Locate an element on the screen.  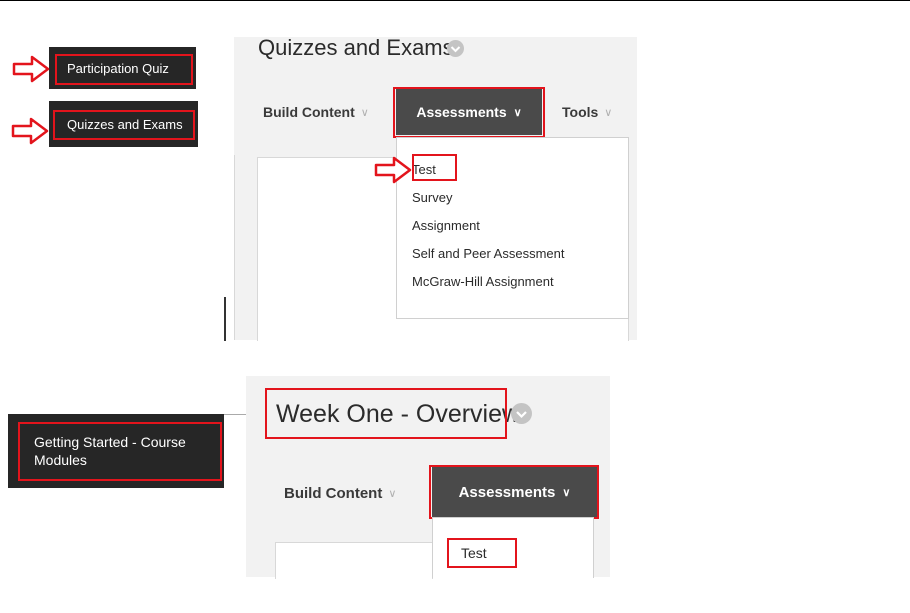
nav-item-label-line2: Modules is located at coordinates (60, 460).